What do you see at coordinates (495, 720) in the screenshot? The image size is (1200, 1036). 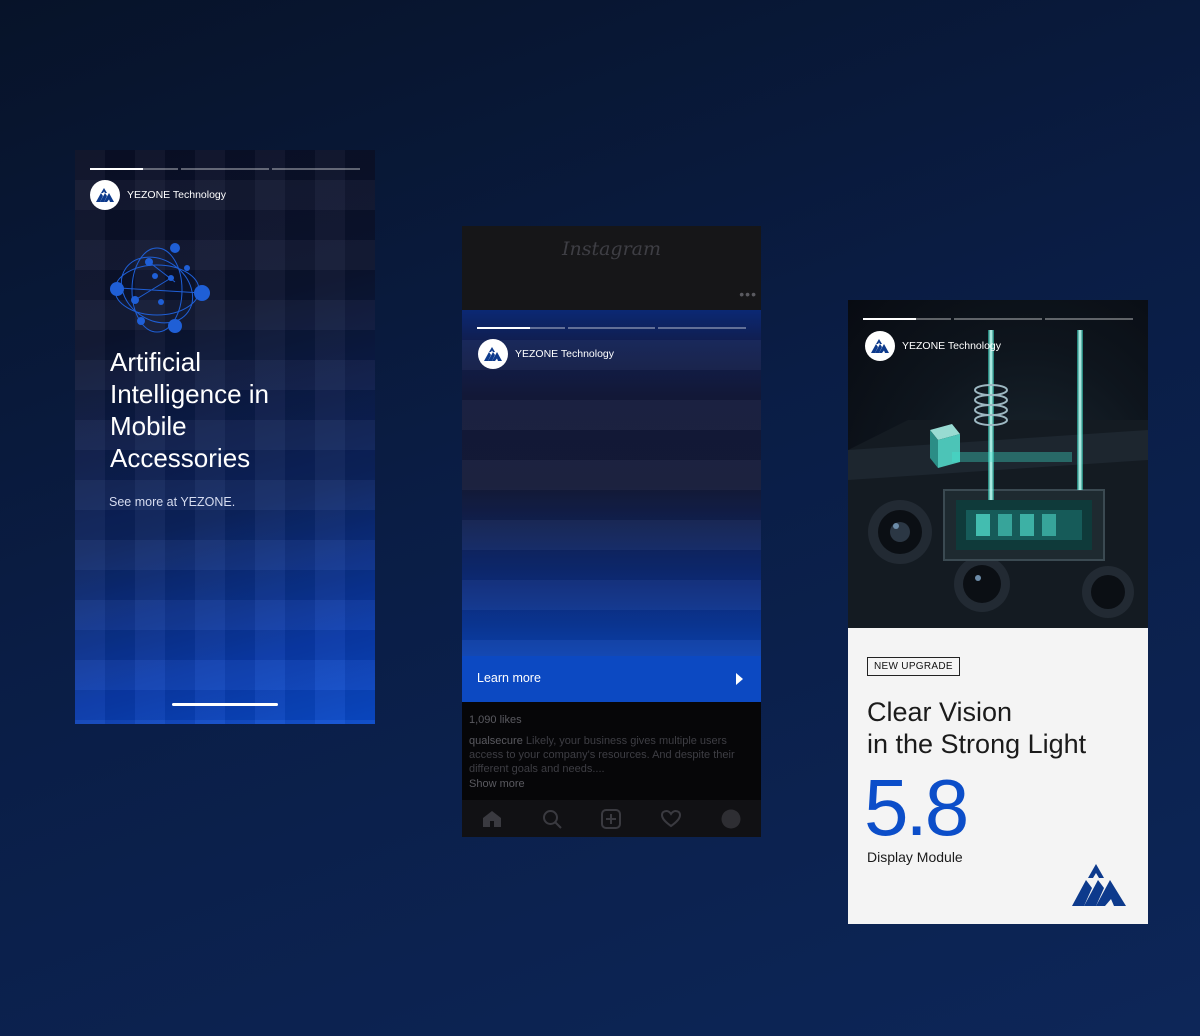 I see `likes-count: 1,090 likes` at bounding box center [495, 720].